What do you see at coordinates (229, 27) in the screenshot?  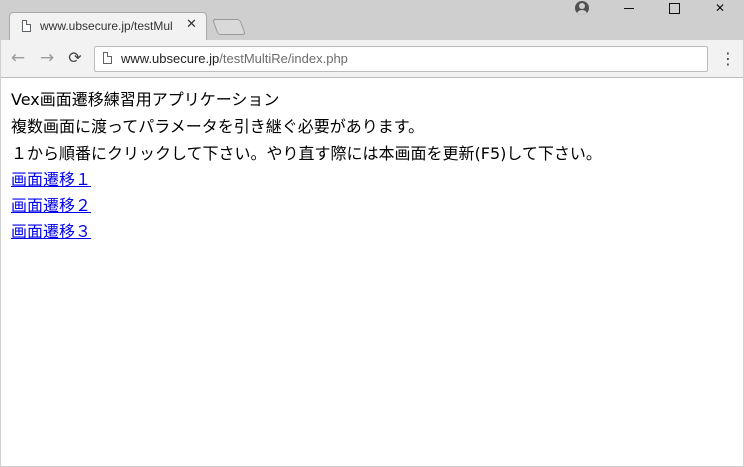 I see `new-tab-button` at bounding box center [229, 27].